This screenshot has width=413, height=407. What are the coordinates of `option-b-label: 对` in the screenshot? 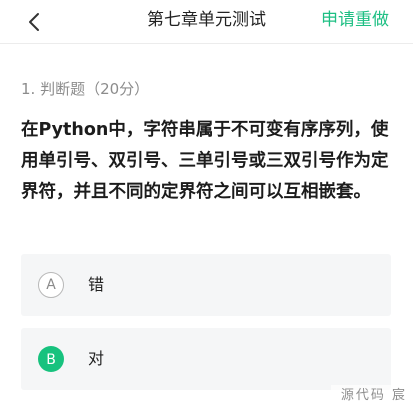 It's located at (96, 358).